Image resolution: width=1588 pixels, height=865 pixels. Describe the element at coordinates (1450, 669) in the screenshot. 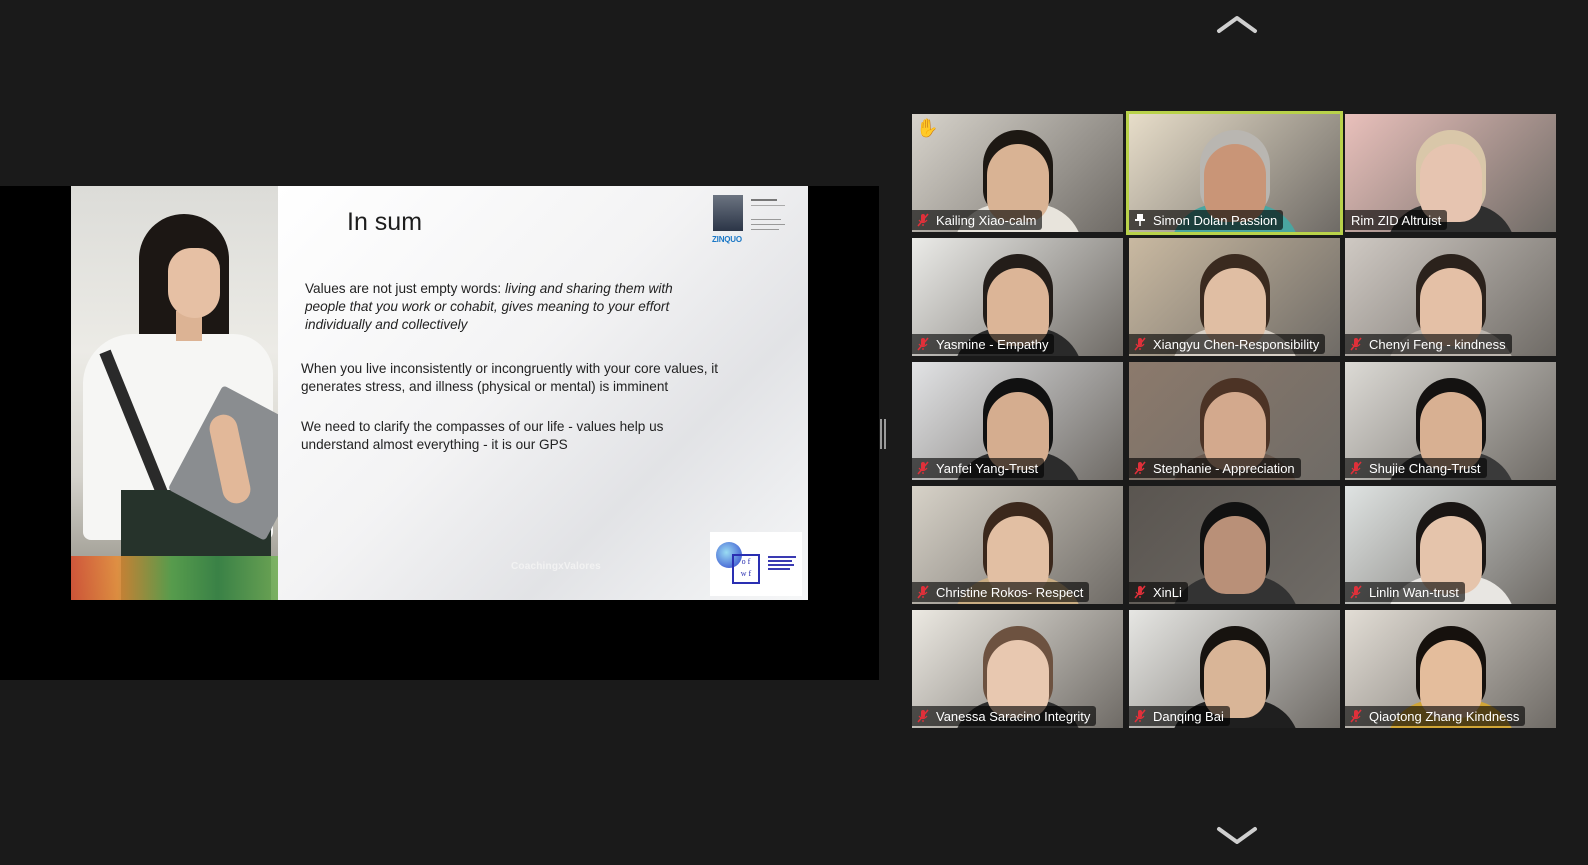

I see `participant-video-tile: Qiaotong Zhang Kindness` at that location.